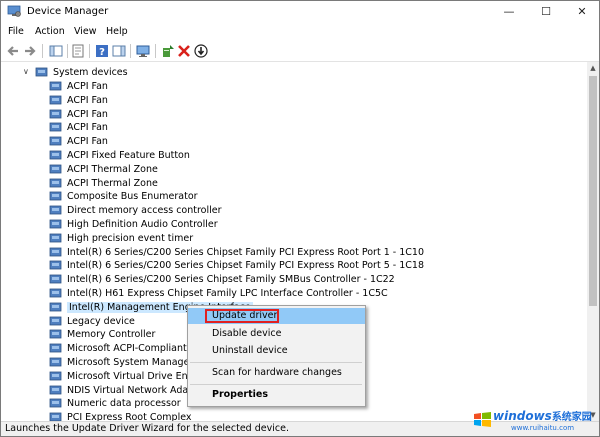 The width and height of the screenshot is (600, 437). What do you see at coordinates (101, 321) in the screenshot?
I see `tree-item-label: Legacy device` at bounding box center [101, 321].